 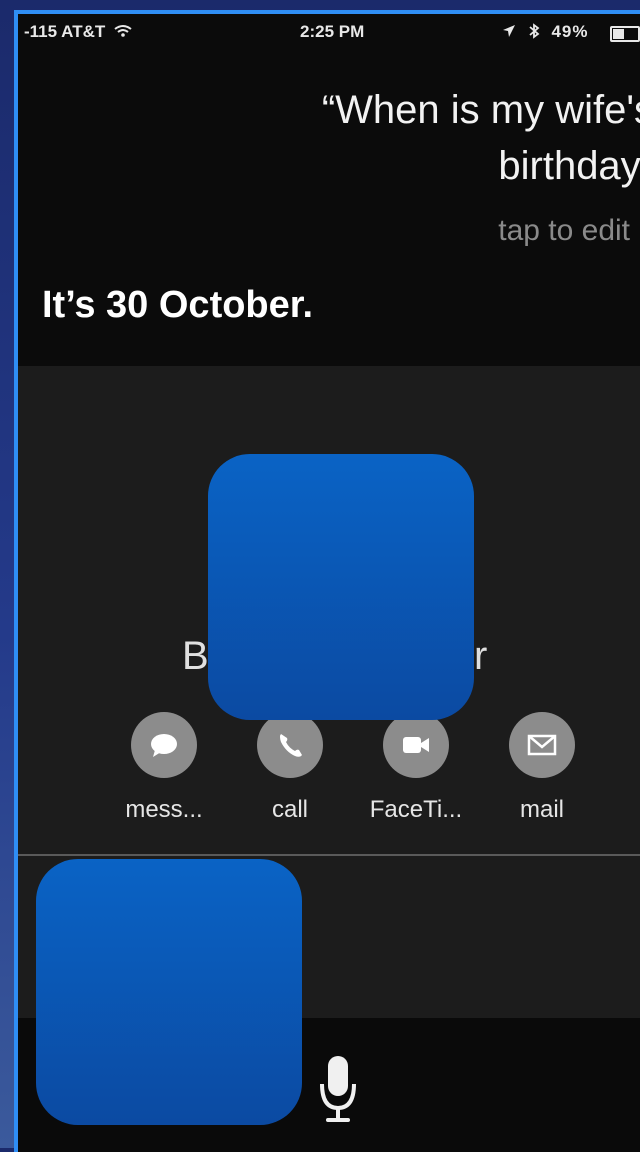 I want to click on phone-icon, so click(x=290, y=745).